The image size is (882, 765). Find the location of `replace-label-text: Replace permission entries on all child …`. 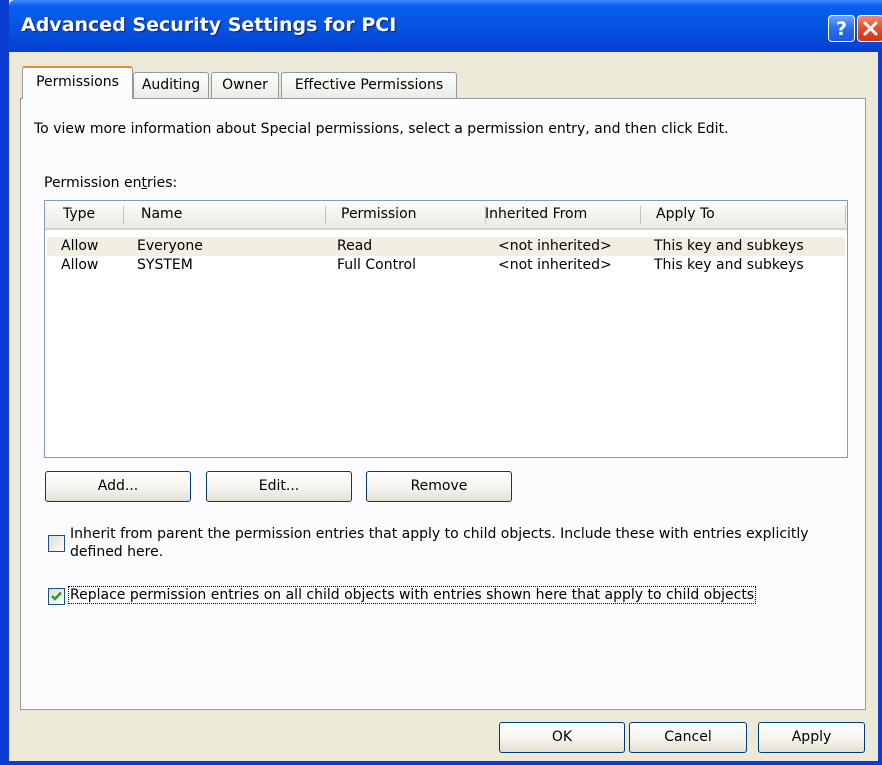

replace-label-text: Replace permission entries on all child … is located at coordinates (412, 595).